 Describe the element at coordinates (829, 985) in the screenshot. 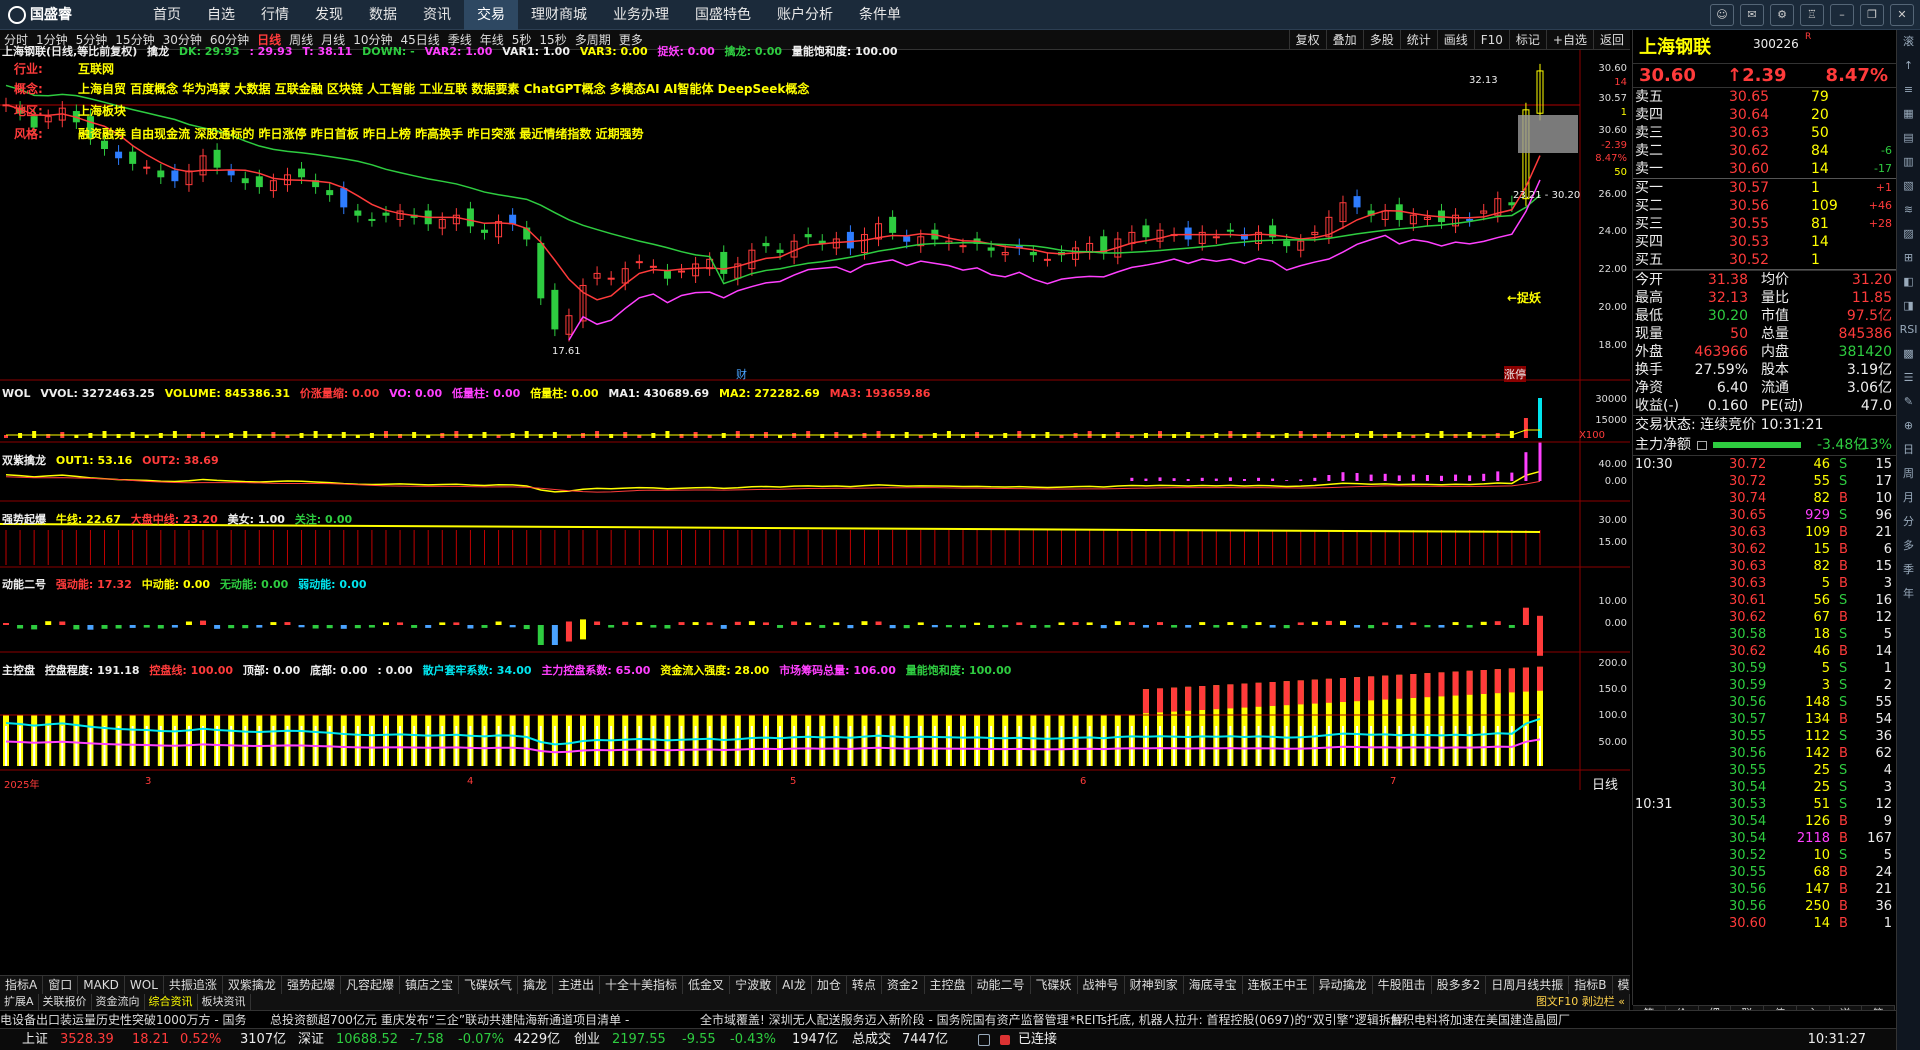

I see `indicator-tab: 加仓` at that location.